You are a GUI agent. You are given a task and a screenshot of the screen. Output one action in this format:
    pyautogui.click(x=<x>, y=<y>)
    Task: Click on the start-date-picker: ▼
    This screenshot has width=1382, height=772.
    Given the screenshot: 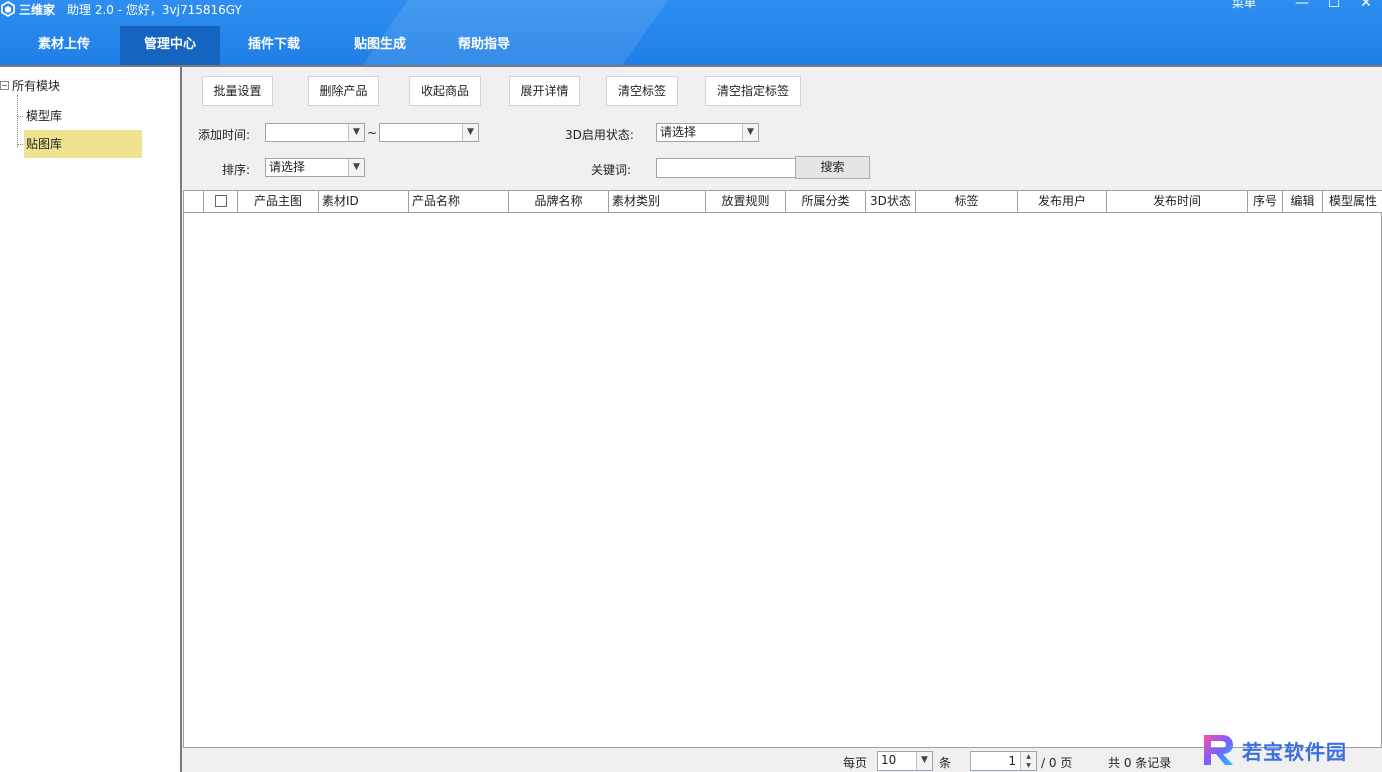 What is the action you would take?
    pyautogui.click(x=315, y=132)
    